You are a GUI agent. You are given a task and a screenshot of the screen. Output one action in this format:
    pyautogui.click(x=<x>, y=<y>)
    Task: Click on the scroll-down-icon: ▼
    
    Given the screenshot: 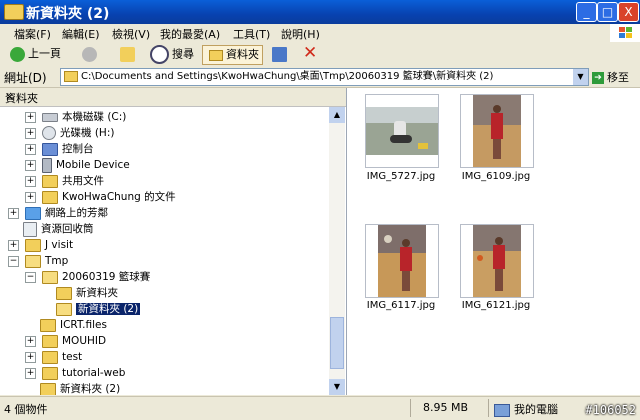 What is the action you would take?
    pyautogui.click(x=337, y=387)
    